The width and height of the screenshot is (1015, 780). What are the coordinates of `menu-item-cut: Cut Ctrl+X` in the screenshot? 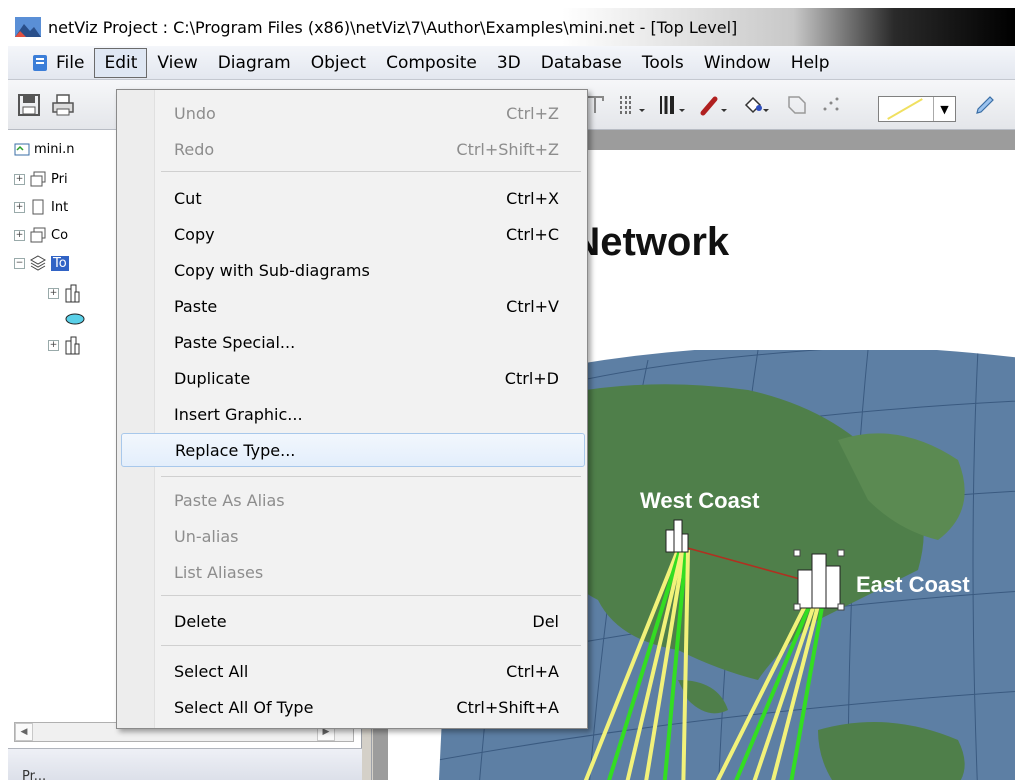 It's located at (353, 198).